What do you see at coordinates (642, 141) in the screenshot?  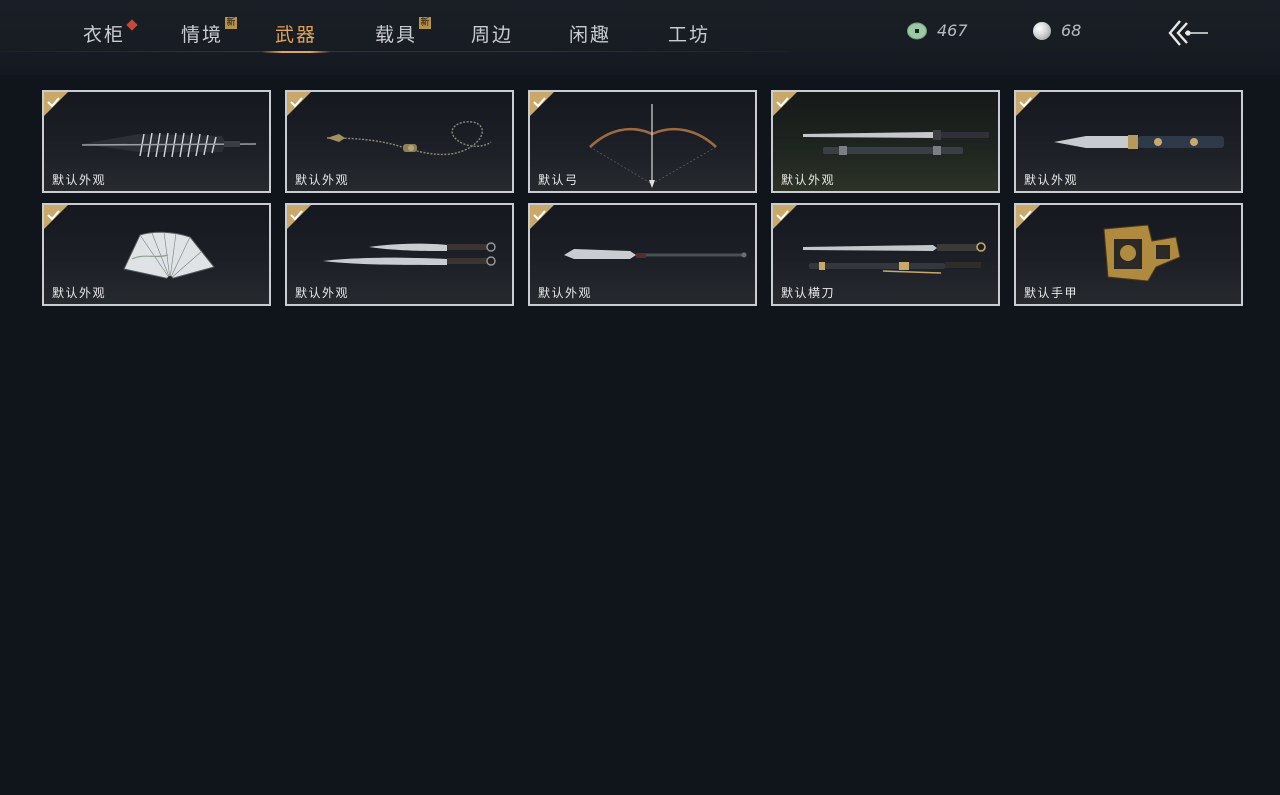 I see `weapon-card: 默认弓` at bounding box center [642, 141].